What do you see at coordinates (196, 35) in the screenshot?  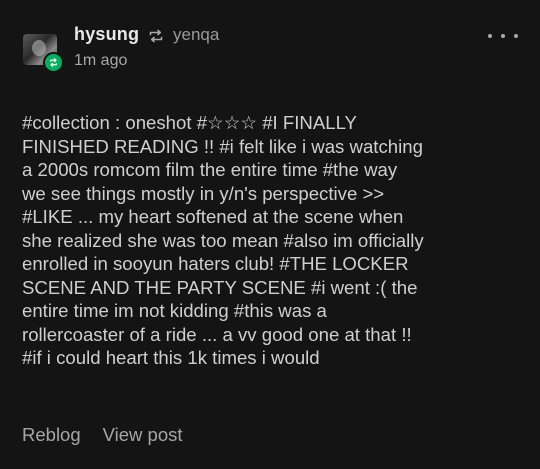 I see `reblogged-from-link: yenqa` at bounding box center [196, 35].